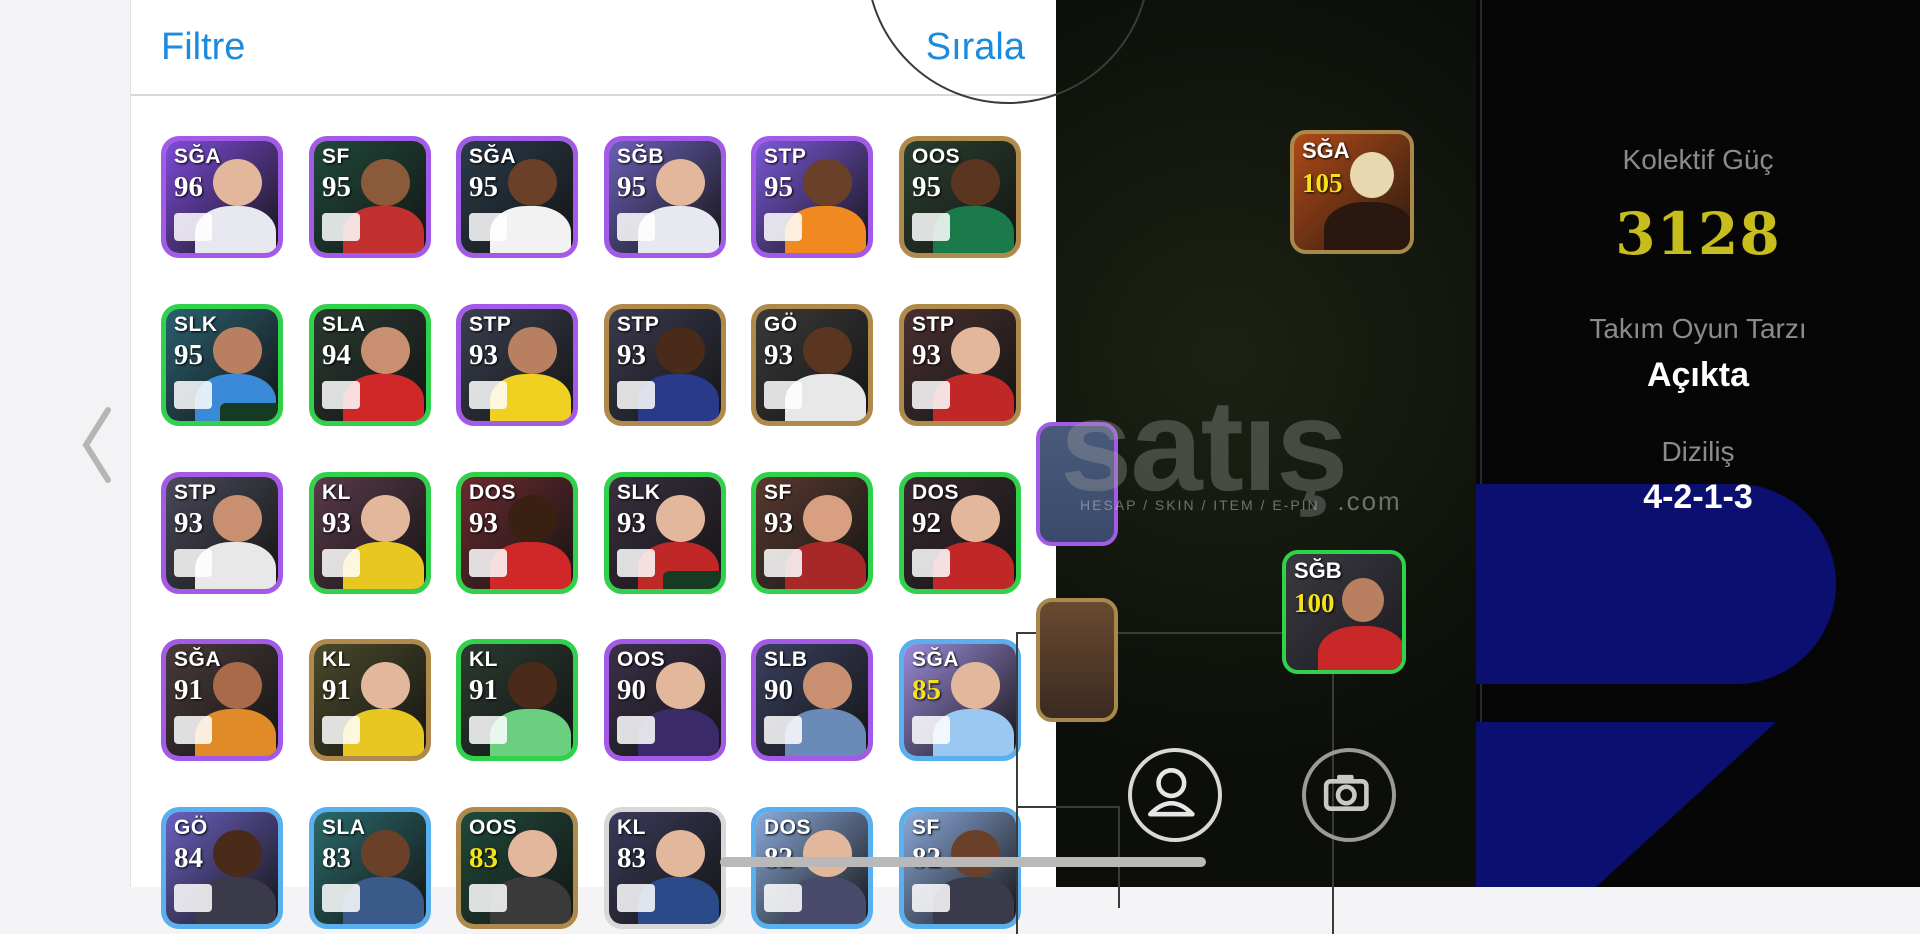 The width and height of the screenshot is (1920, 934). What do you see at coordinates (517, 533) in the screenshot?
I see `player-card: DOS 93` at bounding box center [517, 533].